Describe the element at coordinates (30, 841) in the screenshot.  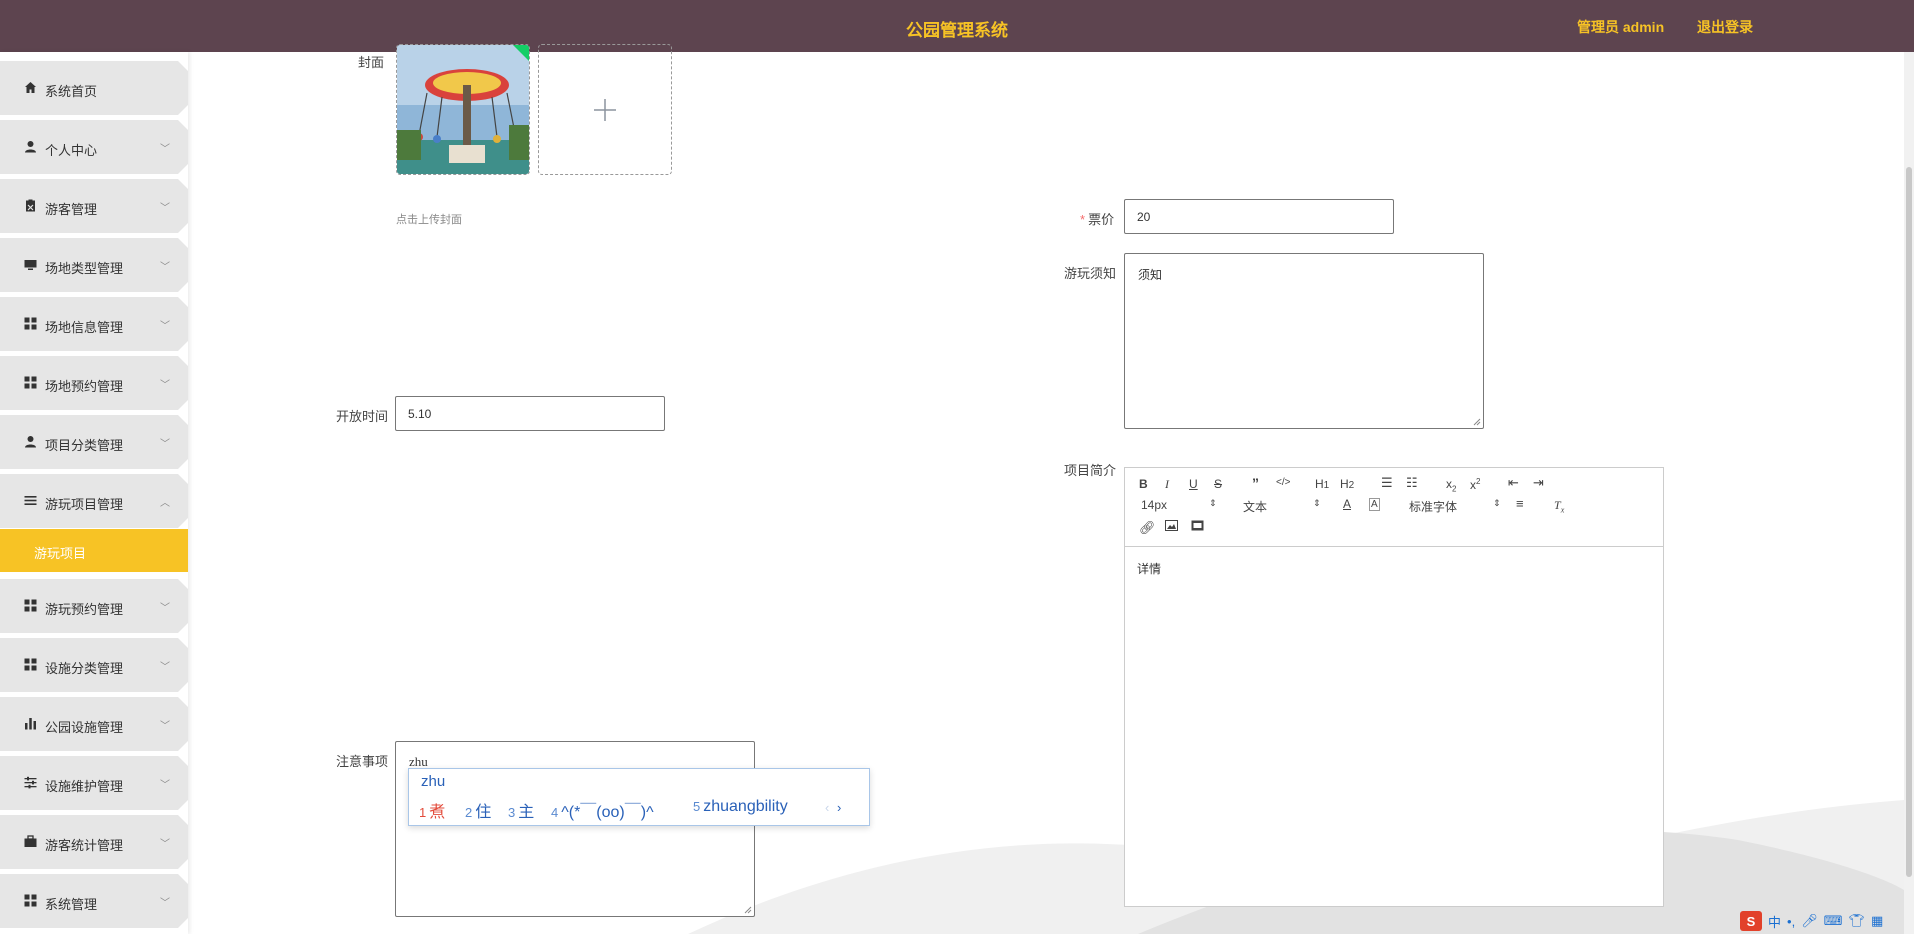
I see `briefcase-icon` at that location.